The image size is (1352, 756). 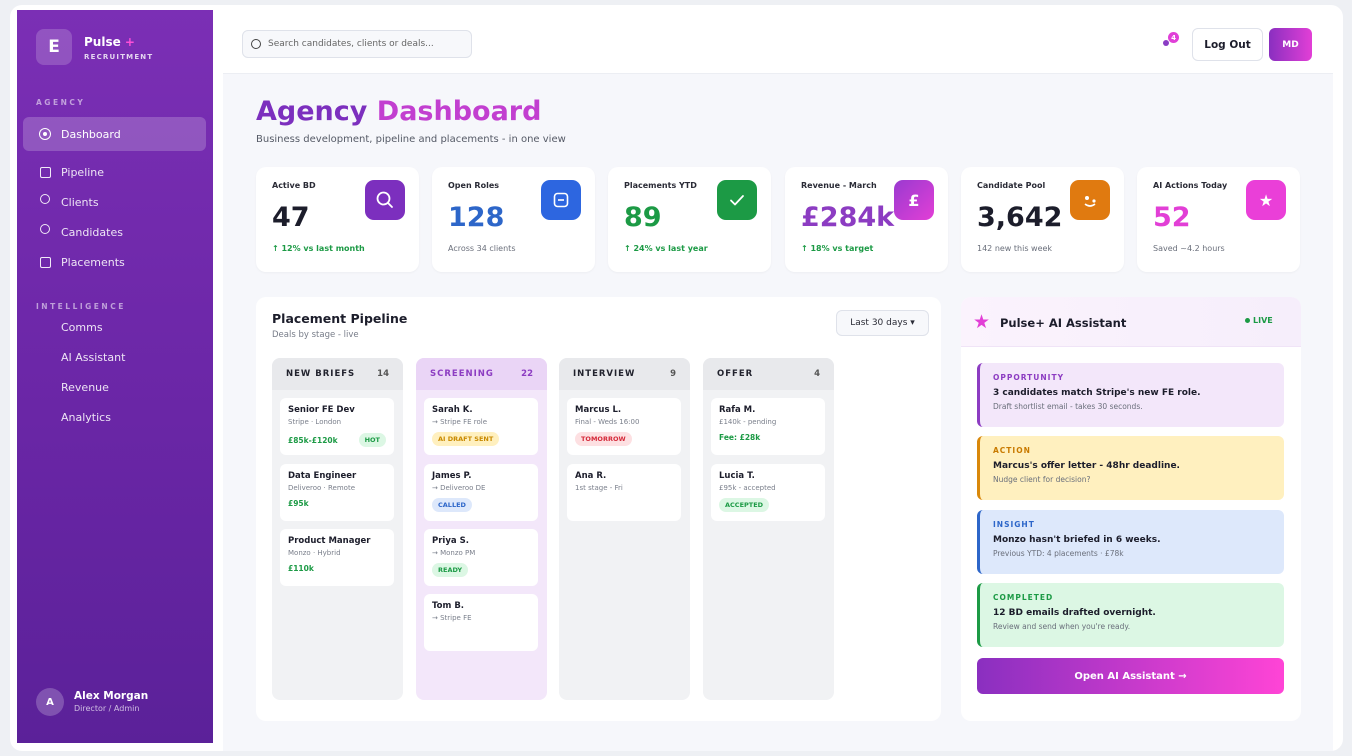 What do you see at coordinates (481, 374) in the screenshot?
I see `column-header: SCREENING 22` at bounding box center [481, 374].